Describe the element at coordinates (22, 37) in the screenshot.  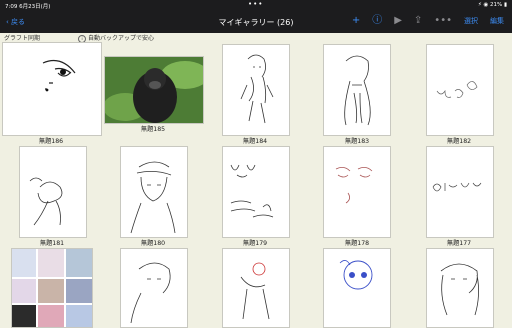
I see `sync-label: グラフト同期` at that location.